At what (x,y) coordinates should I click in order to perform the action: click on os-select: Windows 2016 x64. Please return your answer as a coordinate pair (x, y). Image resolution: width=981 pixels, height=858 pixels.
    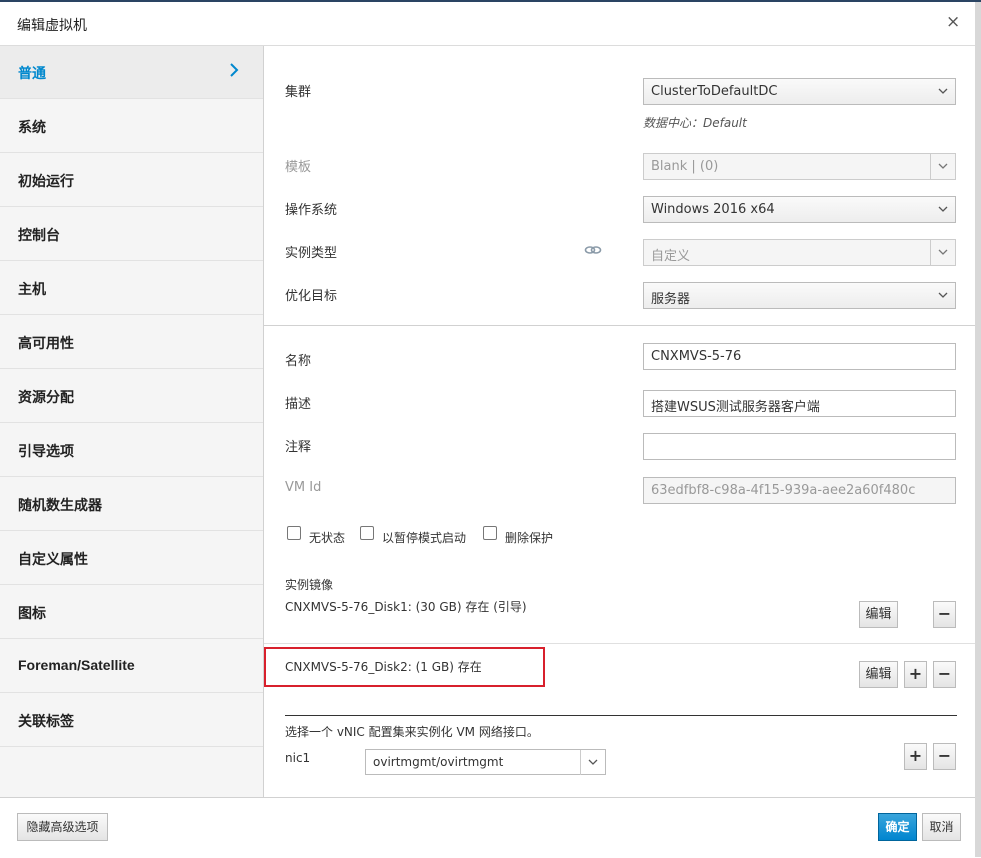
    Looking at the image, I should click on (799, 209).